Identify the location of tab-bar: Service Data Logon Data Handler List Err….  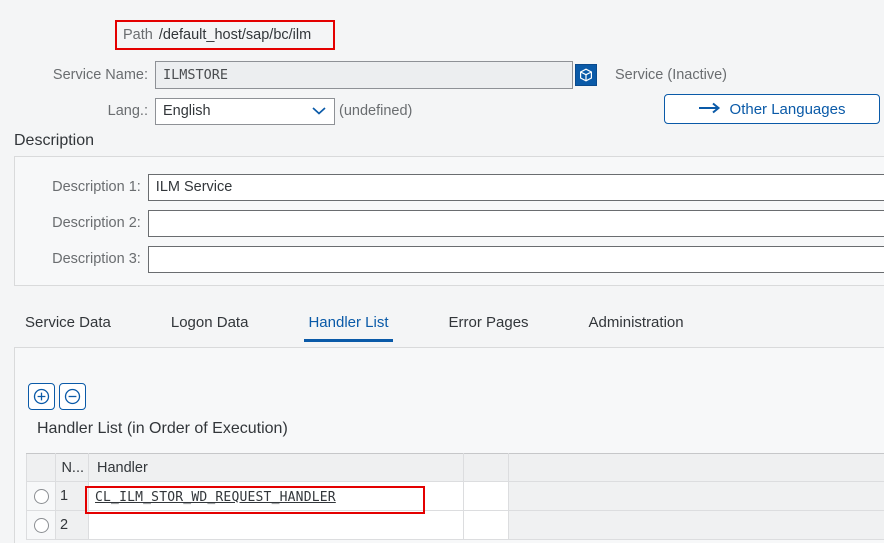
(442, 328).